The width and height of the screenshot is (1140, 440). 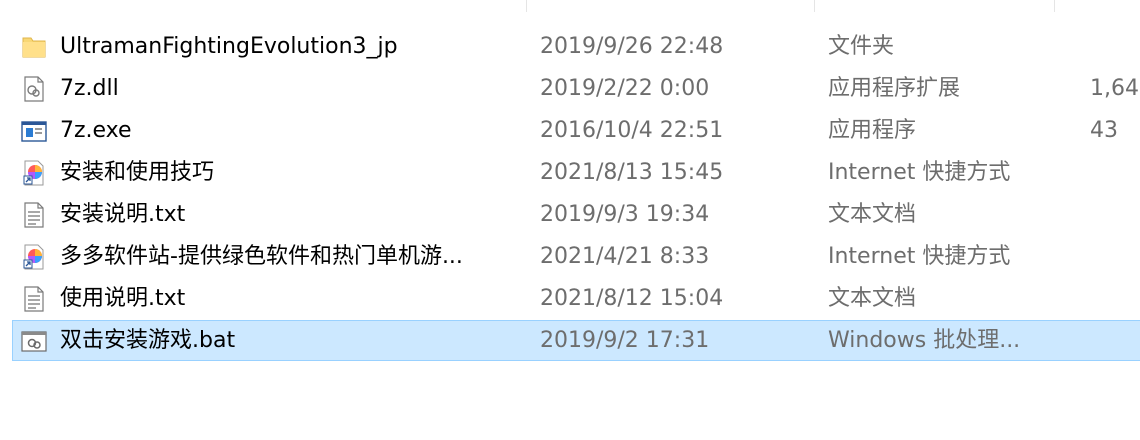 I want to click on file-name: 7z.dll, so click(x=89, y=88).